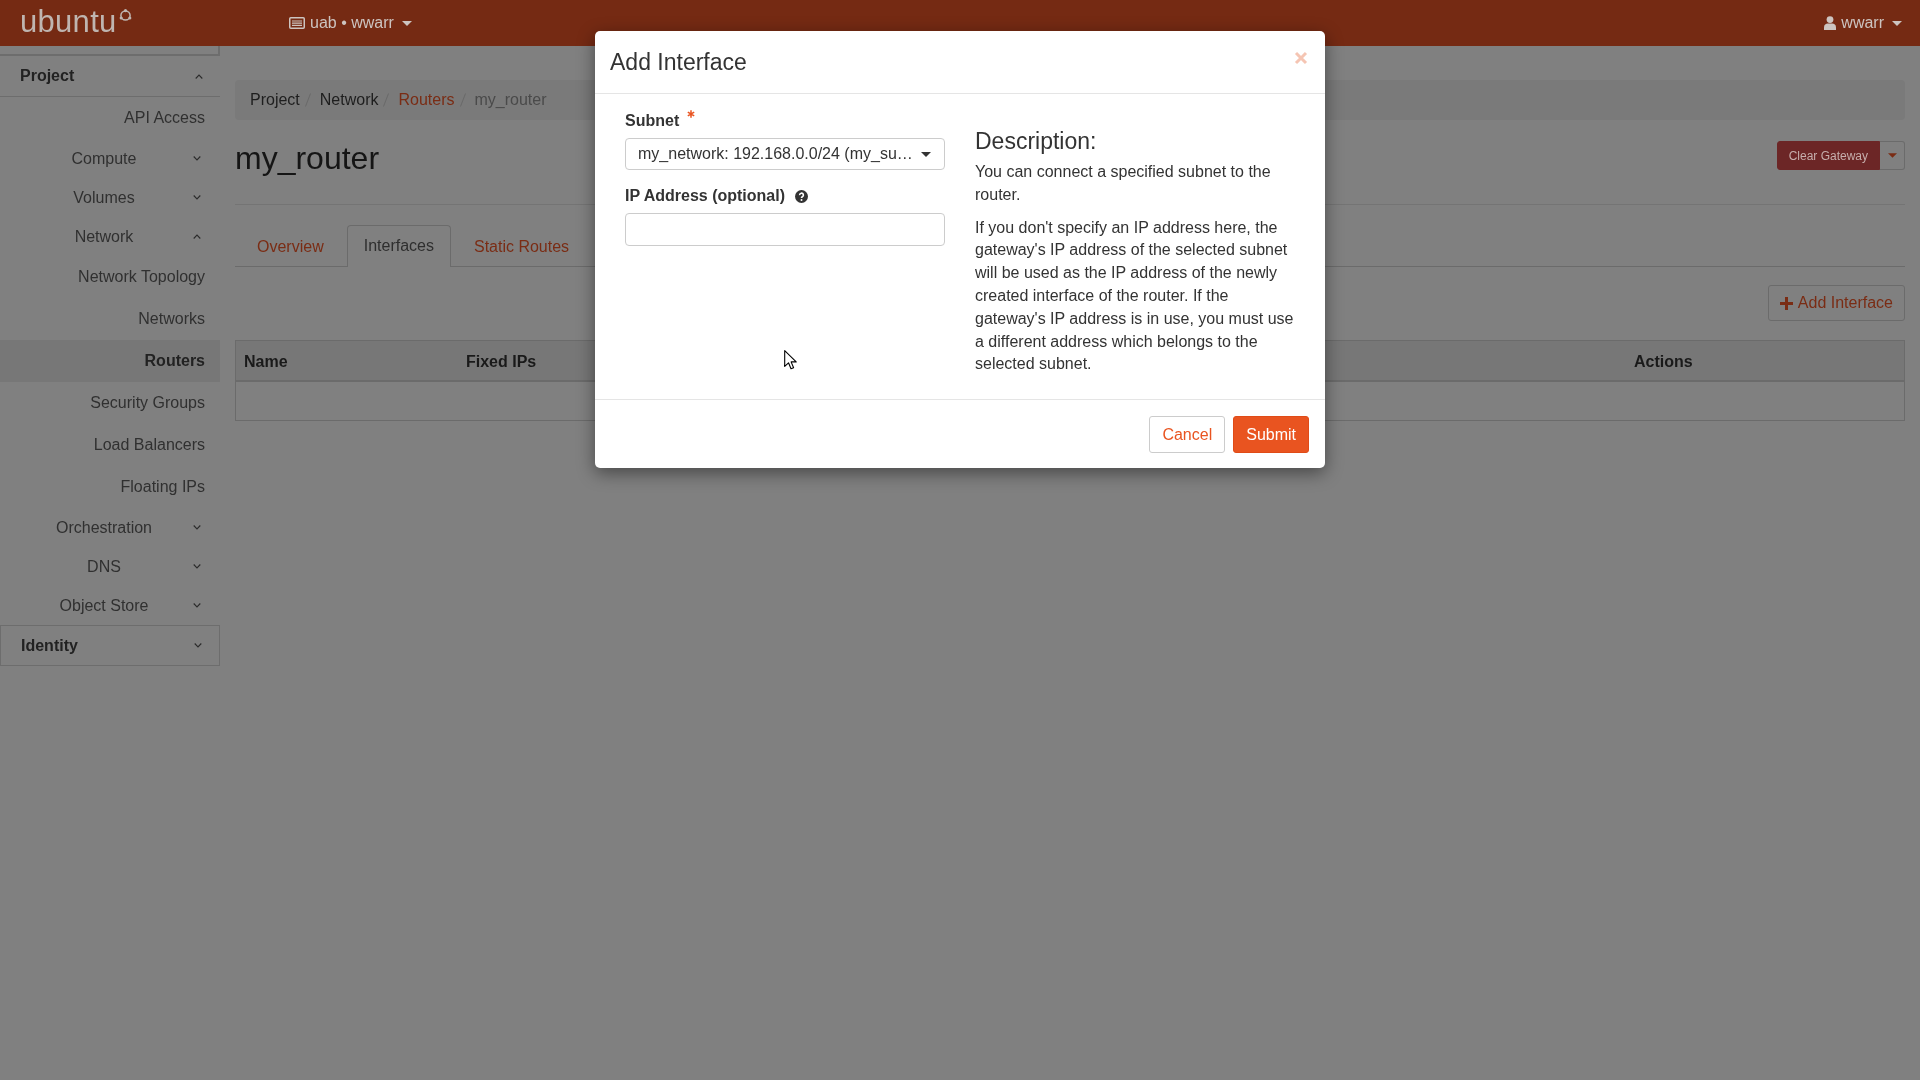  Describe the element at coordinates (110, 361) in the screenshot. I see `sidebar-item: Routers` at that location.